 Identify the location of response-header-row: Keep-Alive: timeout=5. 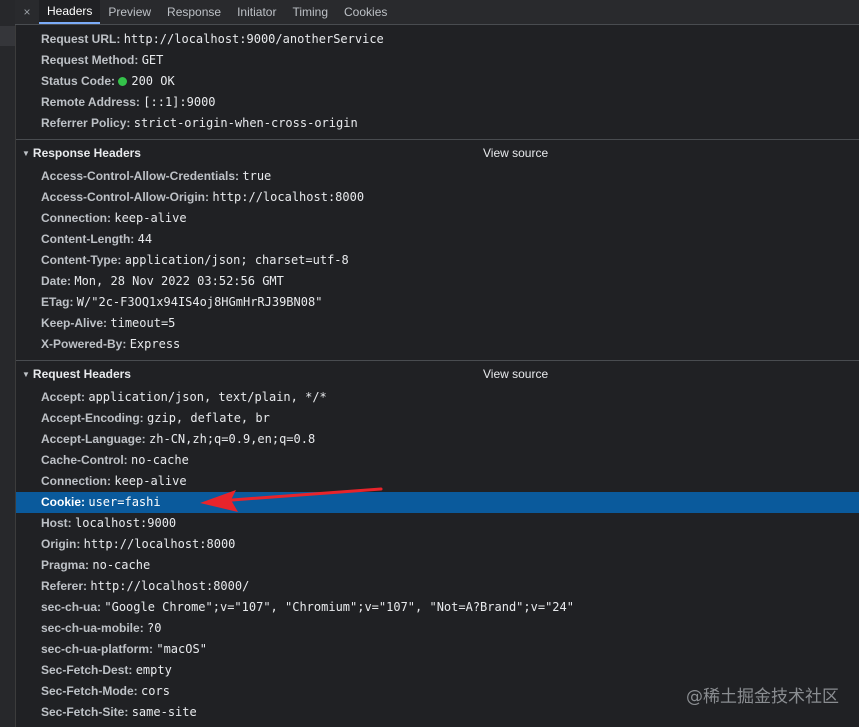
(437, 323).